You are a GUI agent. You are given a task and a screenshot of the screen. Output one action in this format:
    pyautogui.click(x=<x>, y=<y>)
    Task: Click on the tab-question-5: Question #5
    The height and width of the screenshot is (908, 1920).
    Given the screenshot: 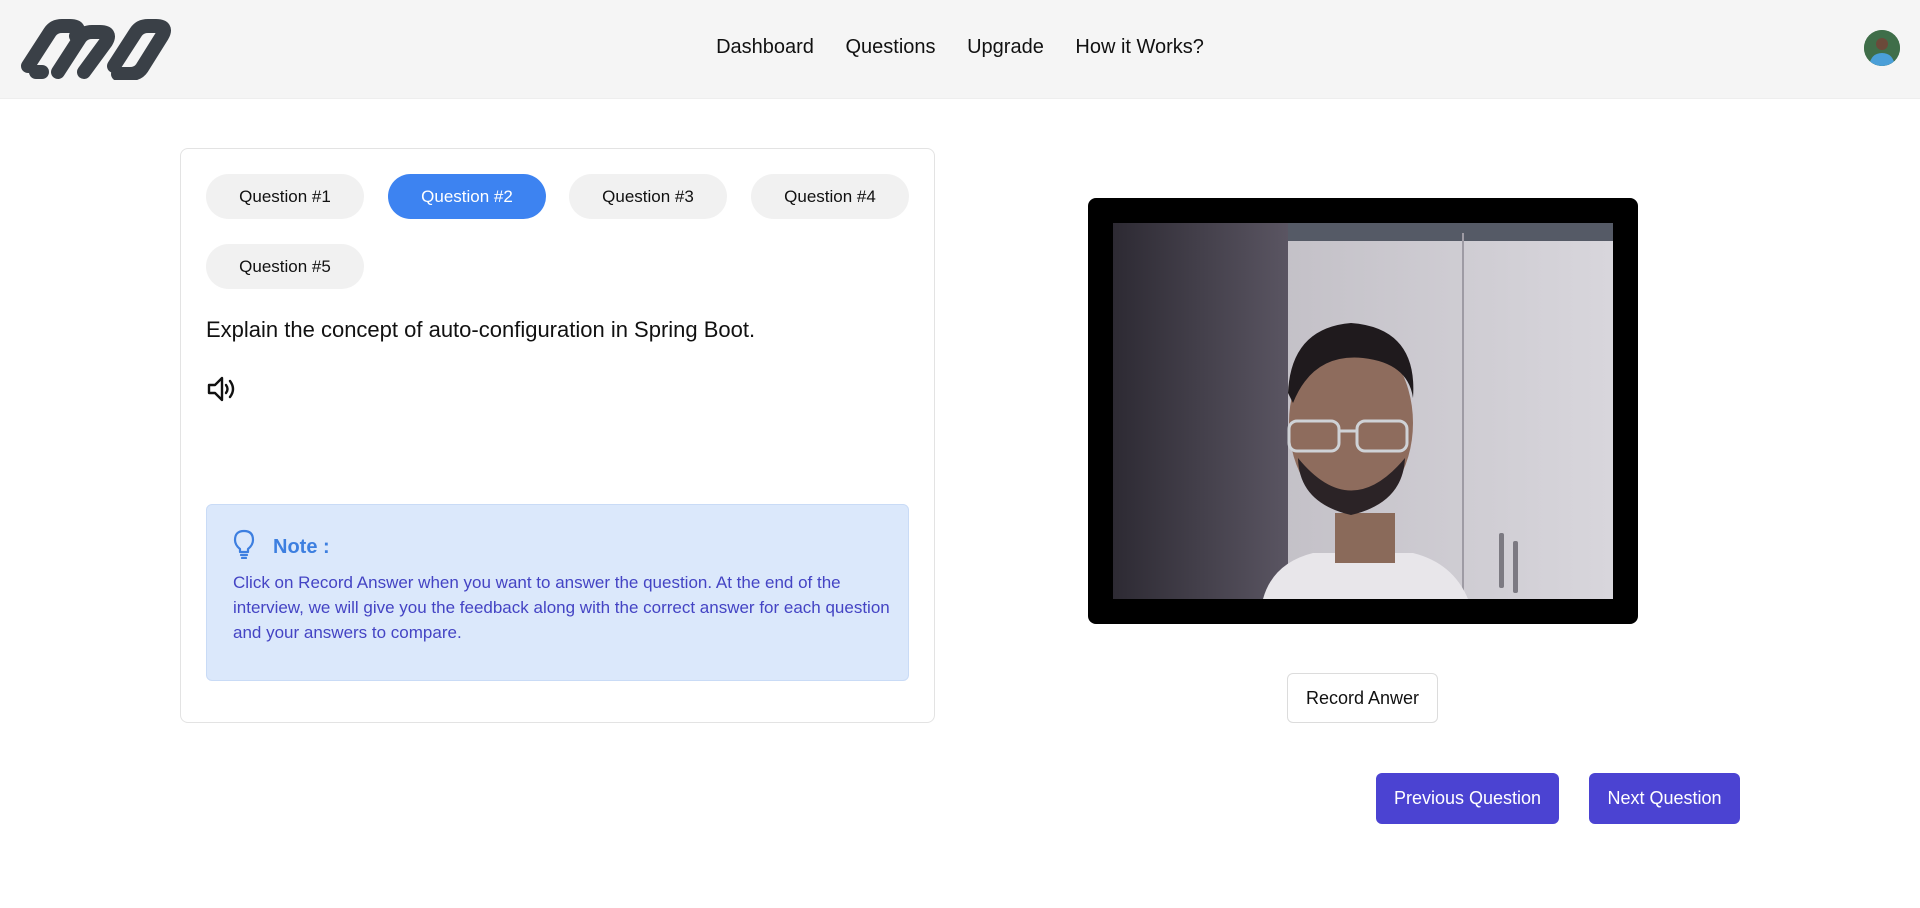 What is the action you would take?
    pyautogui.click(x=285, y=266)
    